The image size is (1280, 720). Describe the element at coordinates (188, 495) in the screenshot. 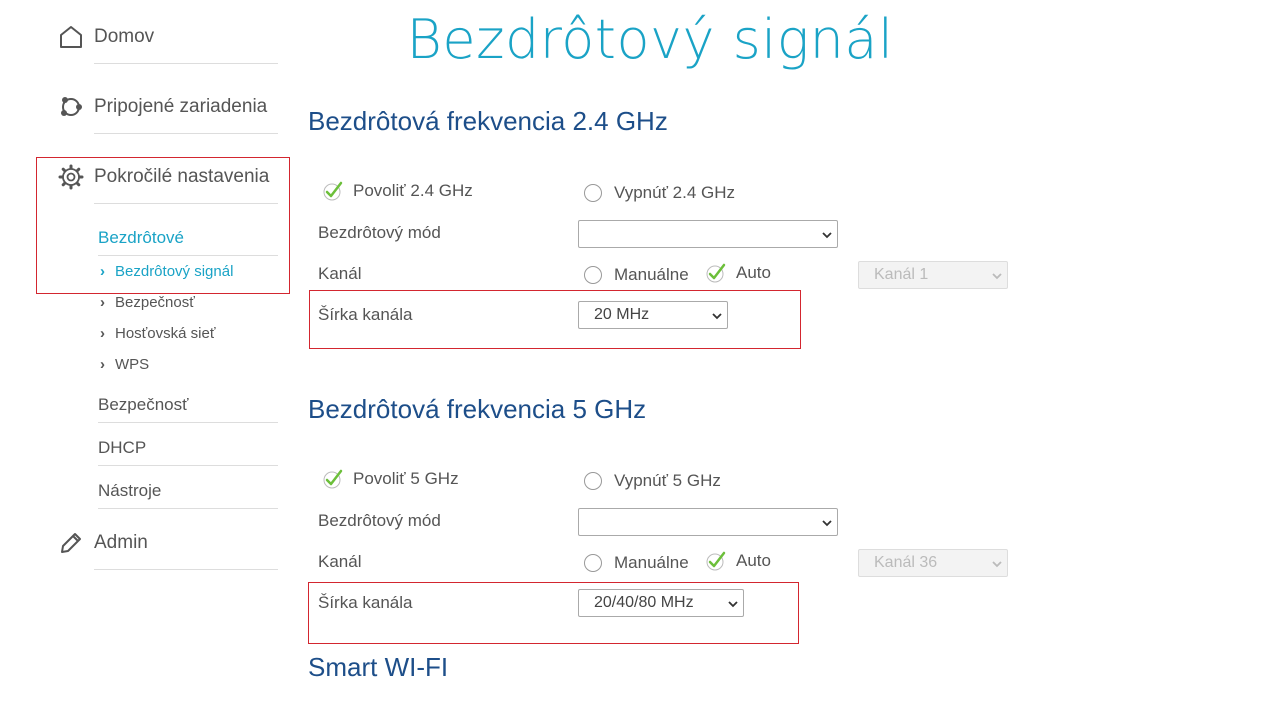

I see `nav-tools: Nástroje` at that location.